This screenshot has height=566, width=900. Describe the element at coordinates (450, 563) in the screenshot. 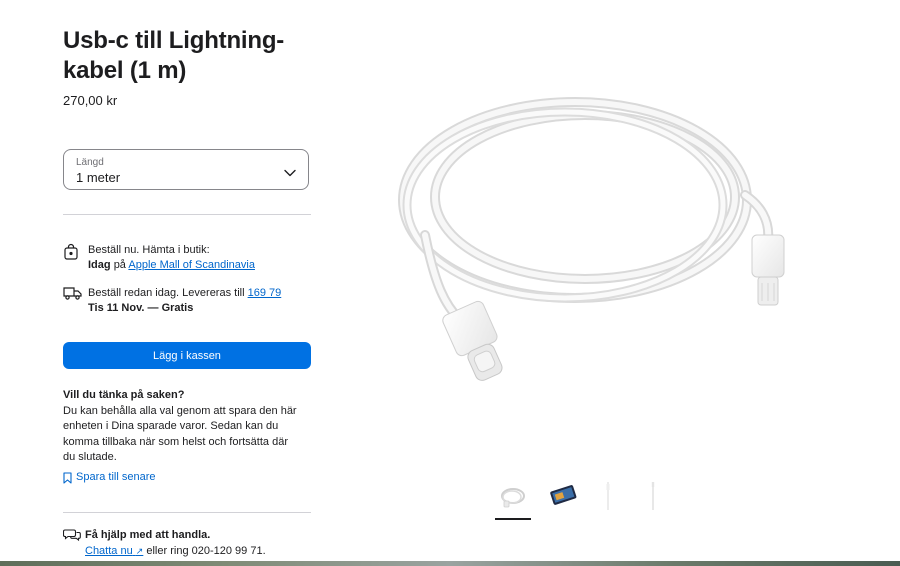

I see `page-bottom-edge` at that location.